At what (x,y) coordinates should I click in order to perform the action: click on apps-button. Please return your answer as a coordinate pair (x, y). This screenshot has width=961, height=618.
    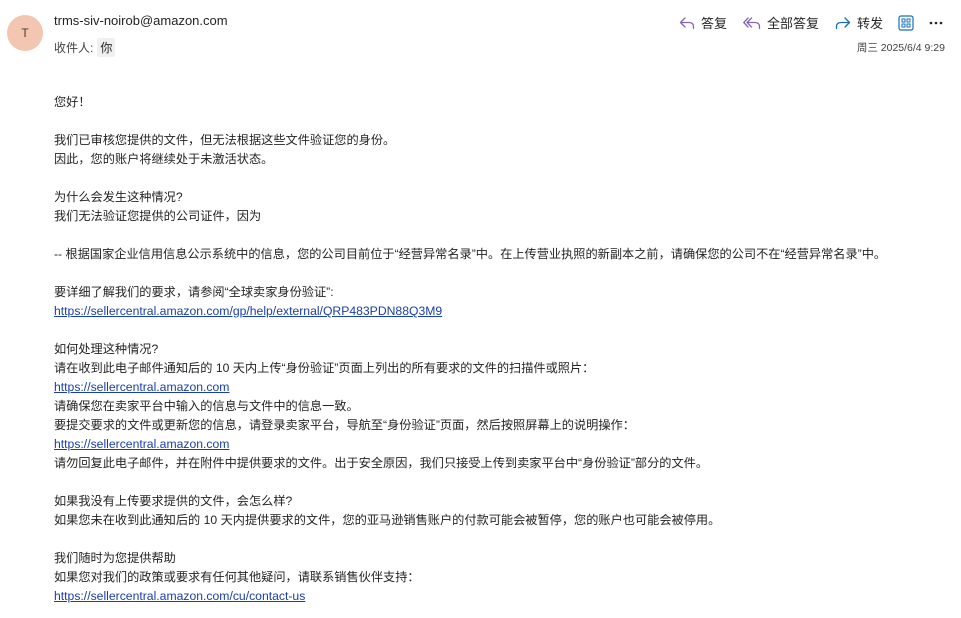
    Looking at the image, I should click on (906, 23).